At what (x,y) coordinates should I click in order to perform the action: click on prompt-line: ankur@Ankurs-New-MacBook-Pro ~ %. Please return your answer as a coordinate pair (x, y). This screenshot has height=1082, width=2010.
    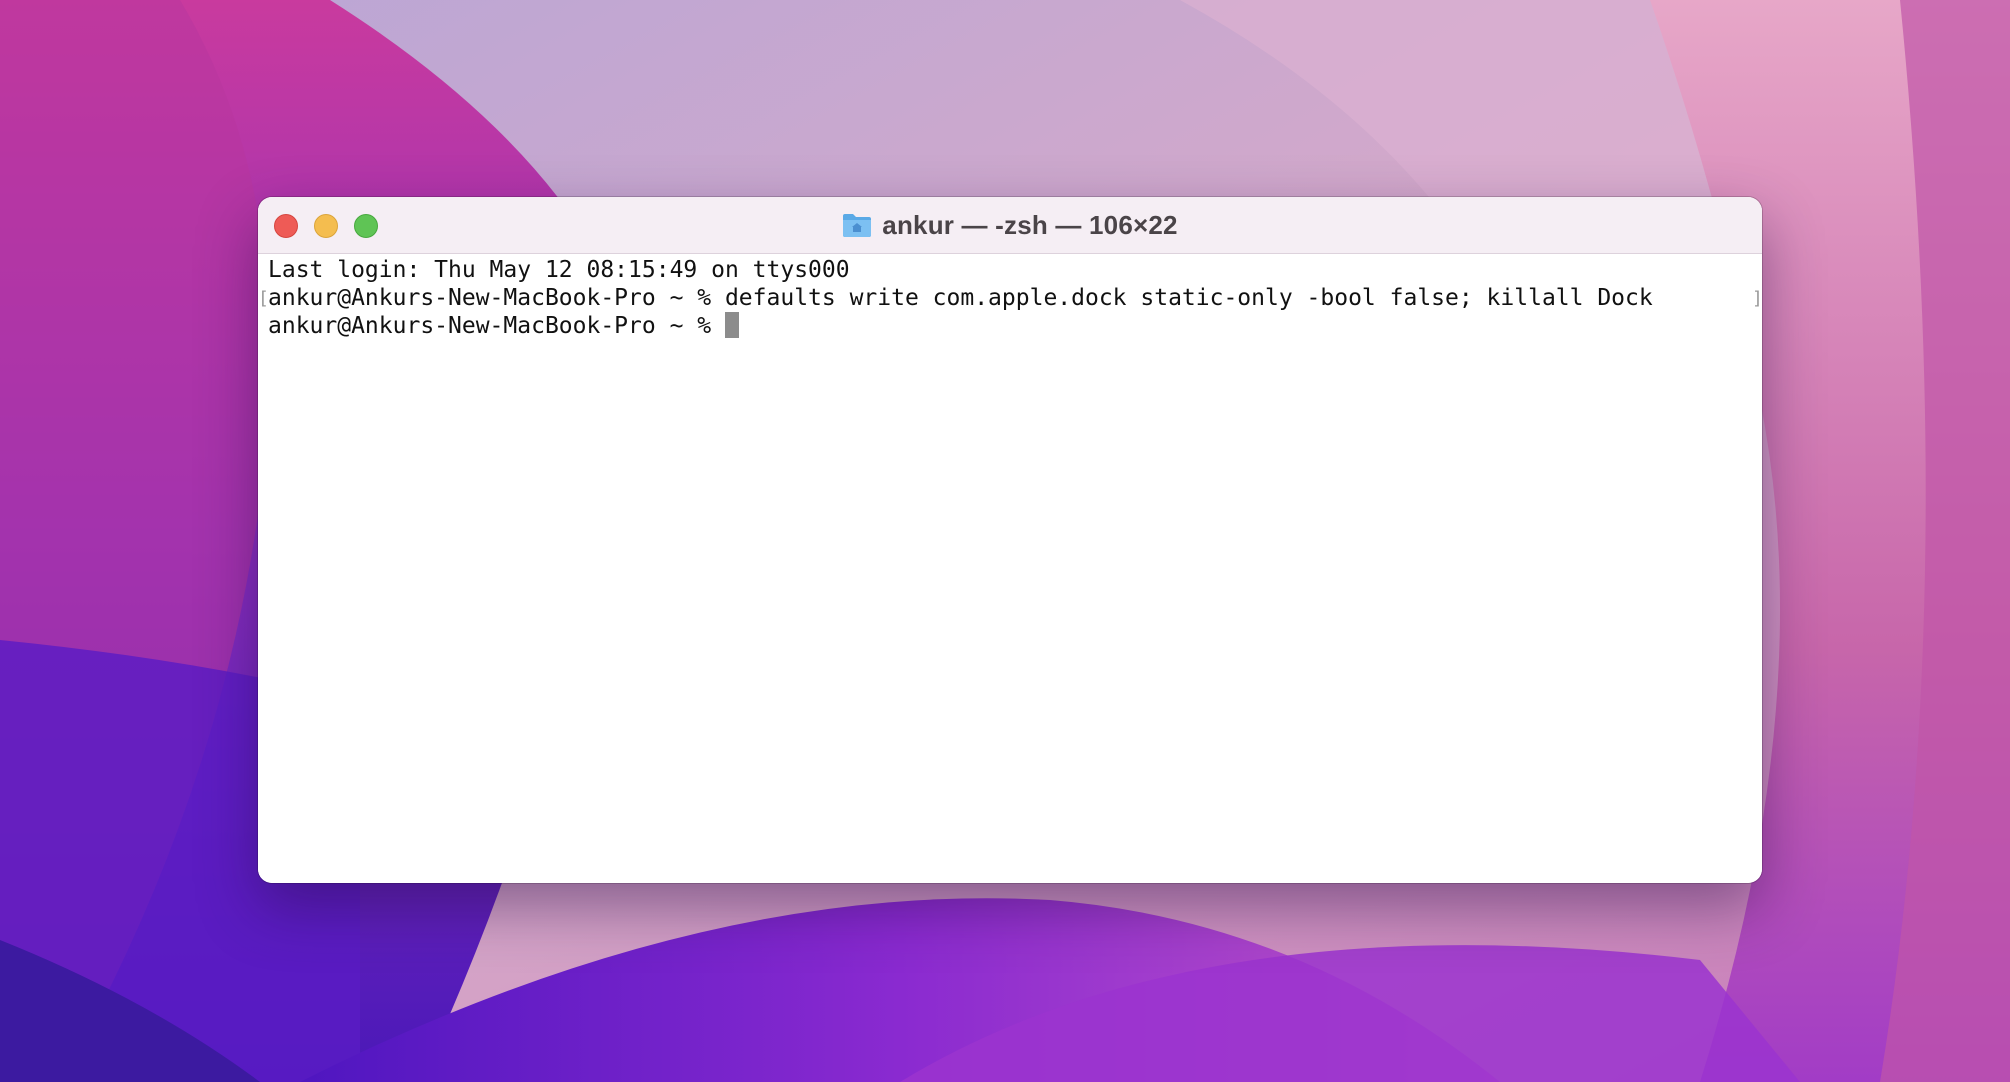
    Looking at the image, I should click on (503, 326).